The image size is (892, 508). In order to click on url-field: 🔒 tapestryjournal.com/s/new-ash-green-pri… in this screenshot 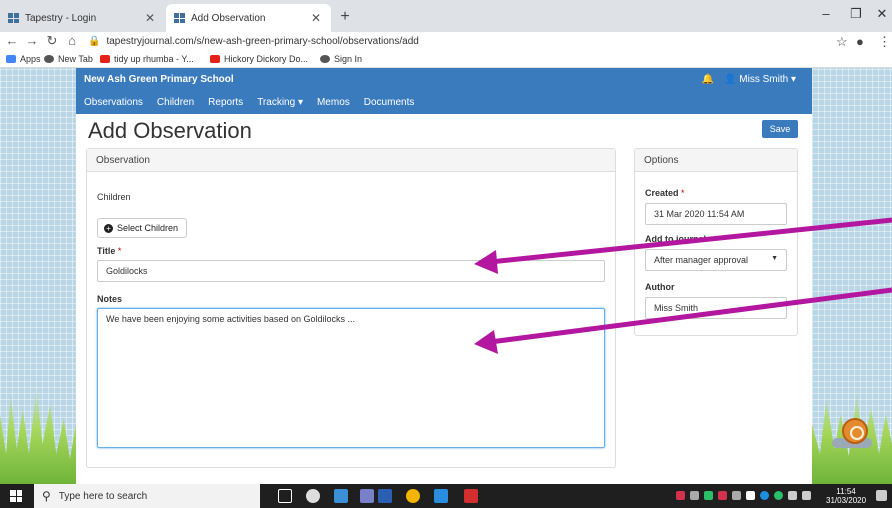, I will do `click(253, 41)`.